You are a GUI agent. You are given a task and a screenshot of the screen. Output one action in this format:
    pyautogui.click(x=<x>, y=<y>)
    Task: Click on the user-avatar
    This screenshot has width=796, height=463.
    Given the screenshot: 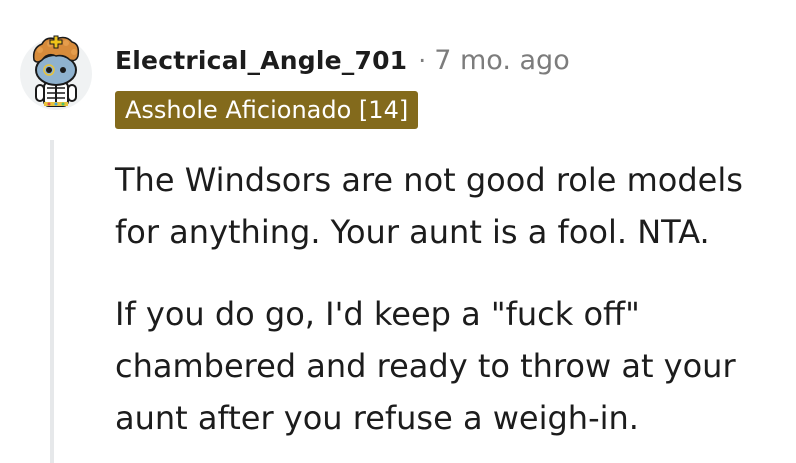 What is the action you would take?
    pyautogui.click(x=56, y=71)
    